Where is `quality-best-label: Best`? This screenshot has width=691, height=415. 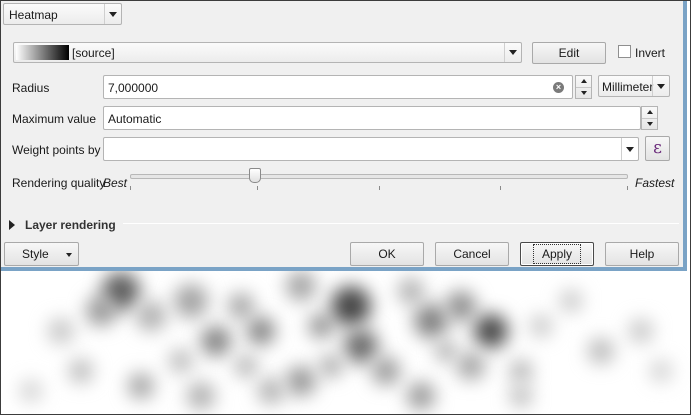
quality-best-label: Best is located at coordinates (115, 183).